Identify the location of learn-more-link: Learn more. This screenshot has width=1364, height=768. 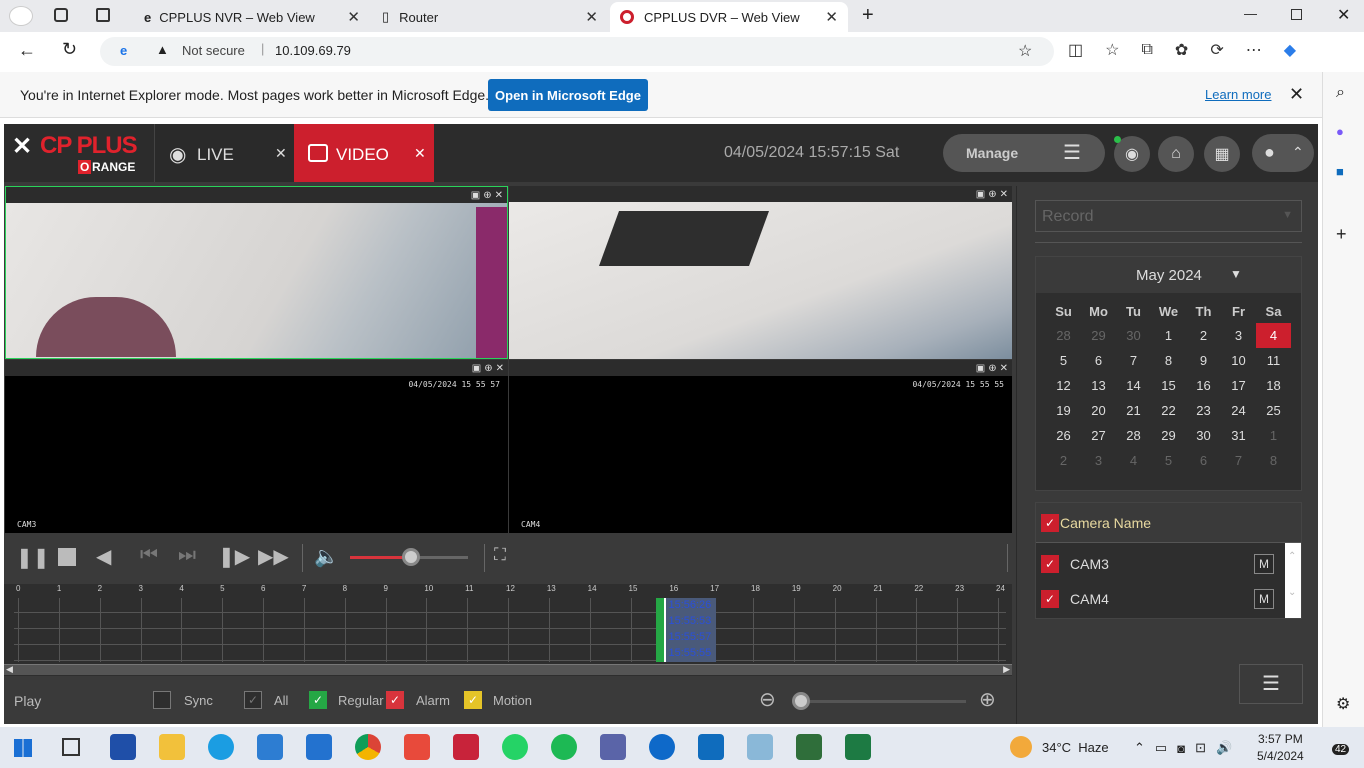
(1238, 94).